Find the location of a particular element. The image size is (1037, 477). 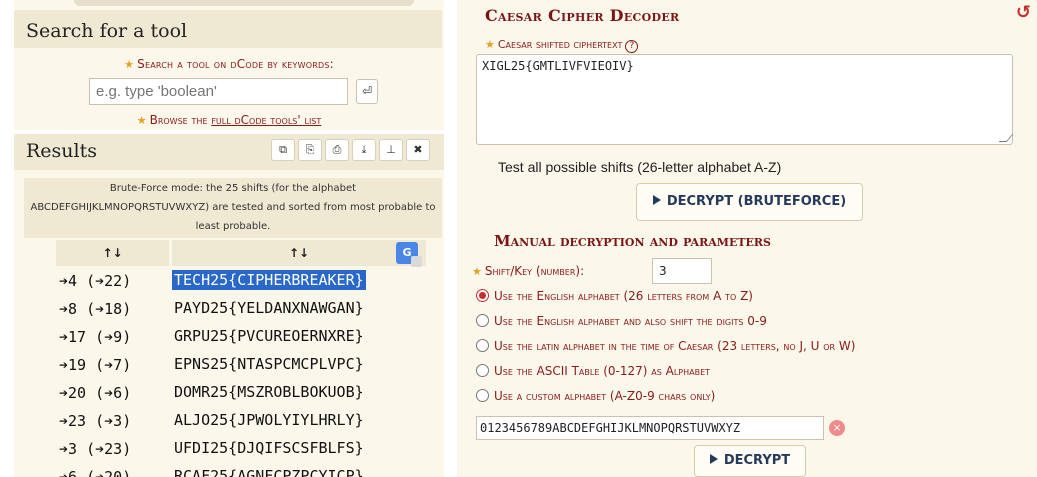

pin-icon: ⊥ is located at coordinates (391, 150).